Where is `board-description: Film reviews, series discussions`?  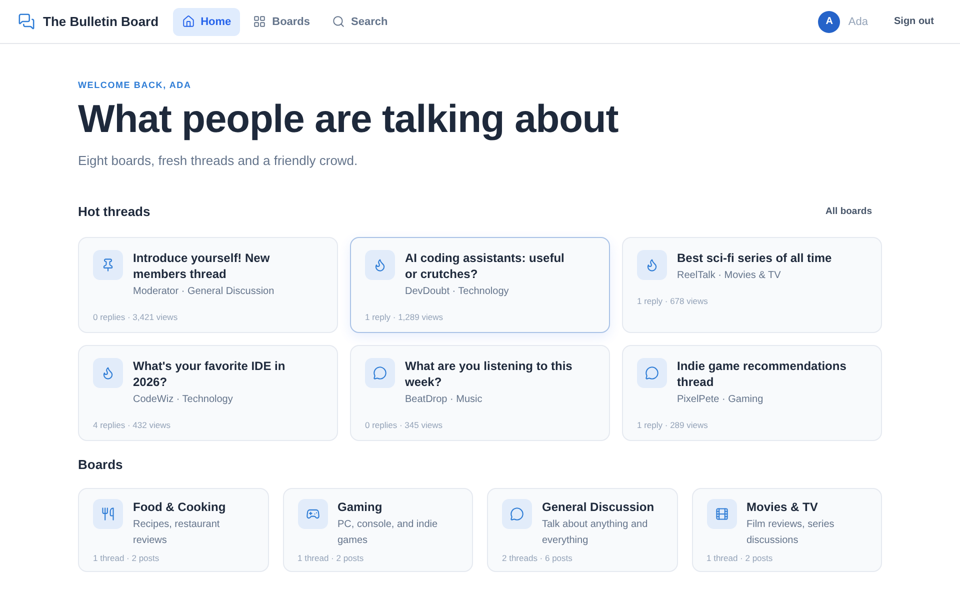
board-description: Film reviews, series discussions is located at coordinates (791, 533).